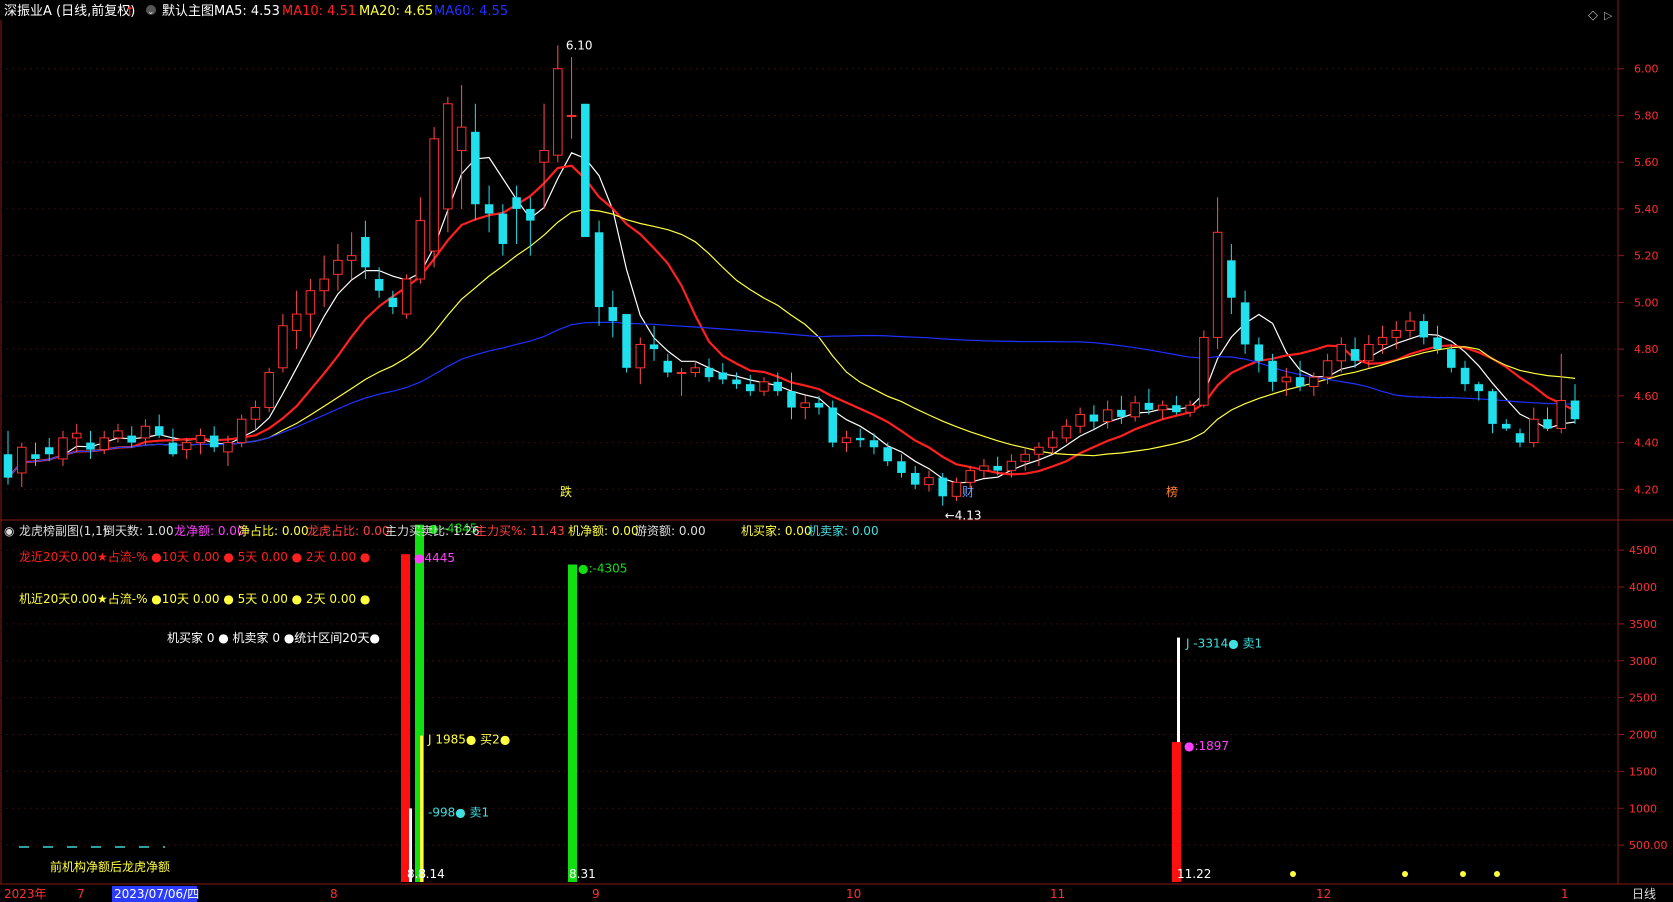 Image resolution: width=1673 pixels, height=902 pixels. What do you see at coordinates (9, 531) in the screenshot?
I see `sub-panel-circle-icon: ◉` at bounding box center [9, 531].